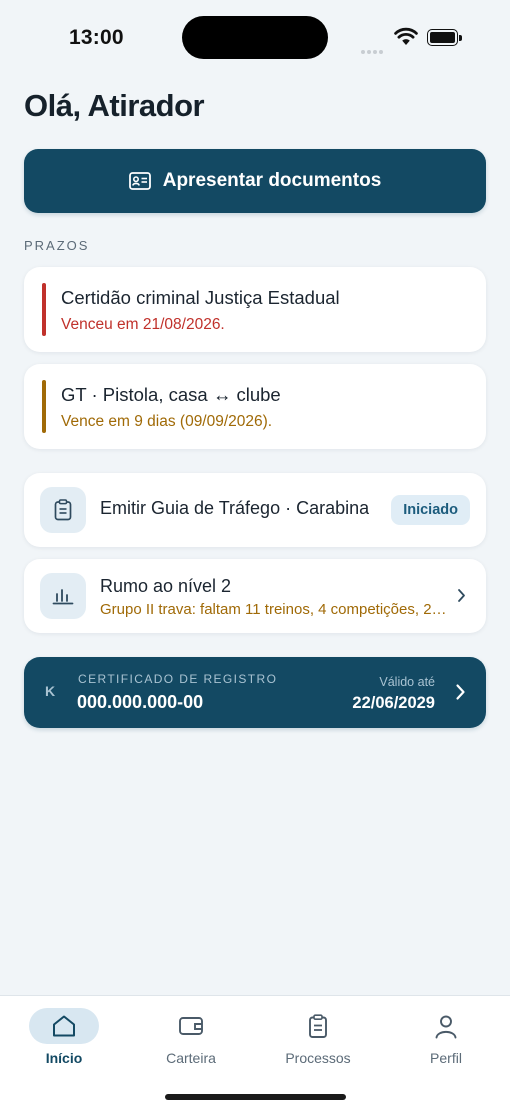 The height and width of the screenshot is (1108, 510). I want to click on cellular-signal-icon, so click(373, 50).